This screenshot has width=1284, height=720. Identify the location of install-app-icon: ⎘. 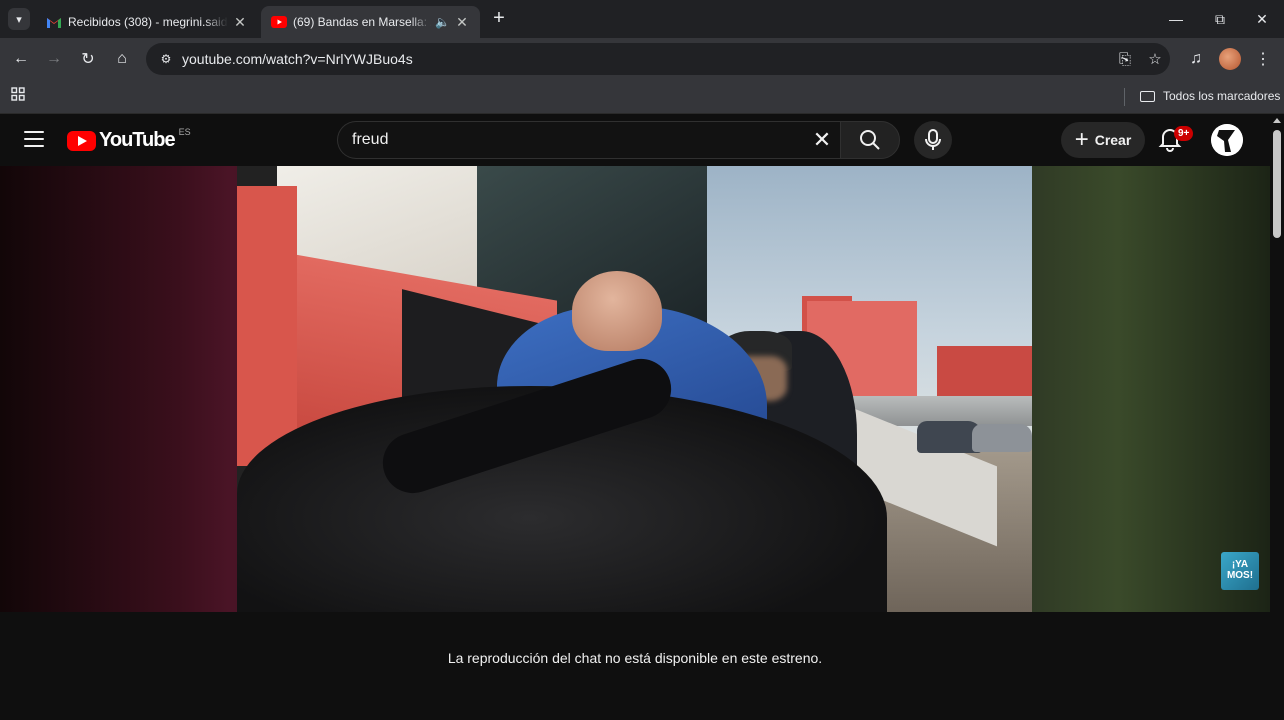
(1125, 59).